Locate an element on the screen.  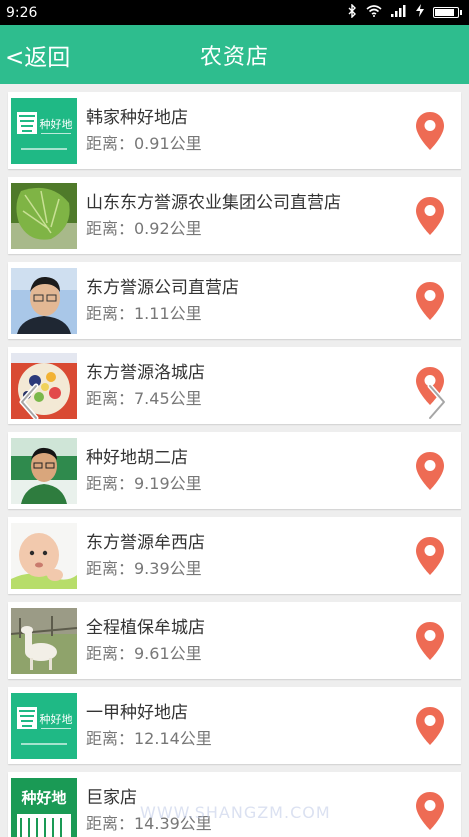
store-name: 一甲种好地店 is located at coordinates (137, 713).